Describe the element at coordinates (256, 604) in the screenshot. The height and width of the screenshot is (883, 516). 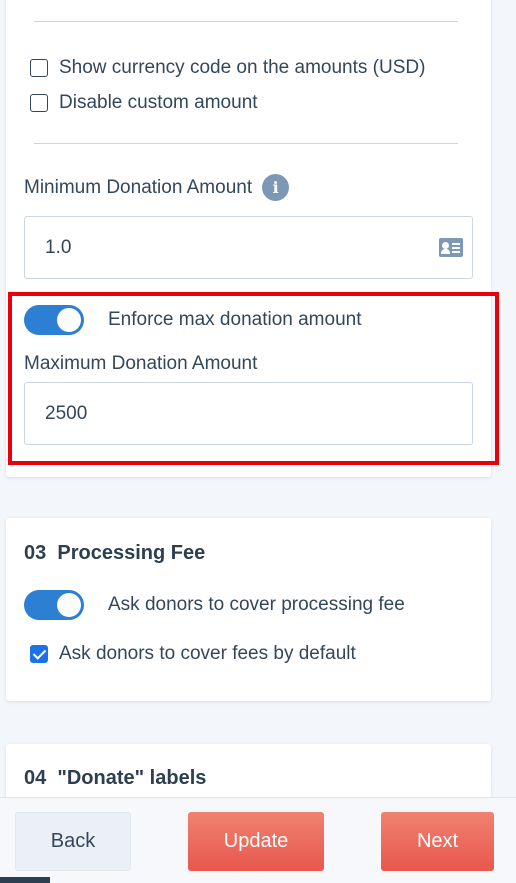
I see `cover-processing-fee-label: Ask donors to cover processing fee` at that location.